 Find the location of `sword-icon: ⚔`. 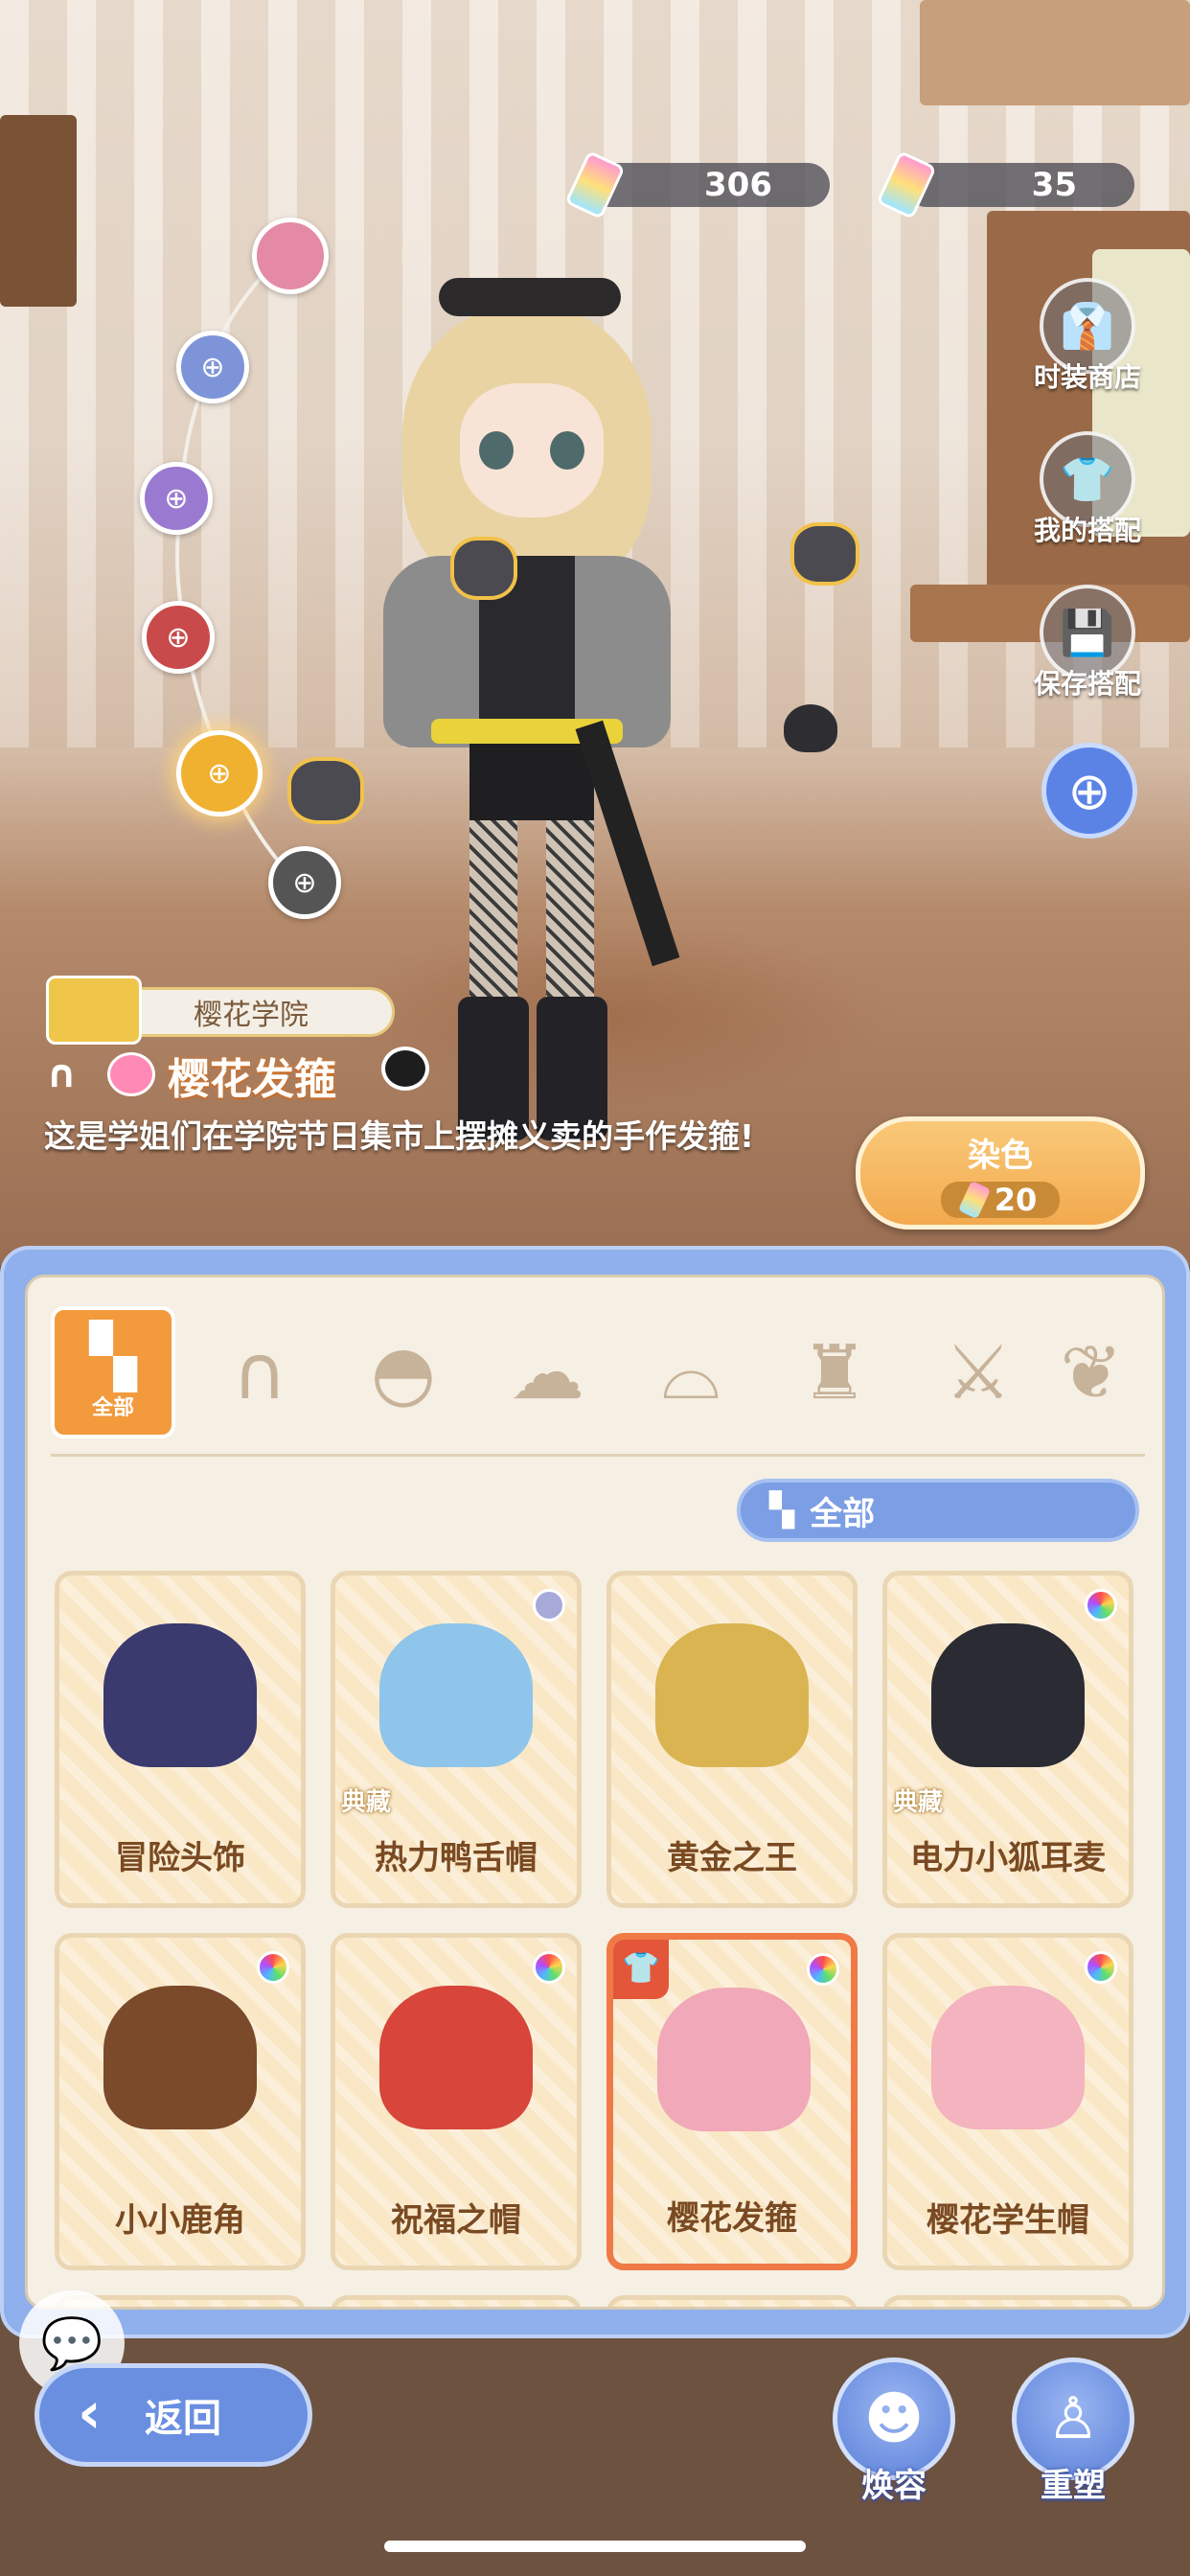

sword-icon: ⚔ is located at coordinates (979, 1373).